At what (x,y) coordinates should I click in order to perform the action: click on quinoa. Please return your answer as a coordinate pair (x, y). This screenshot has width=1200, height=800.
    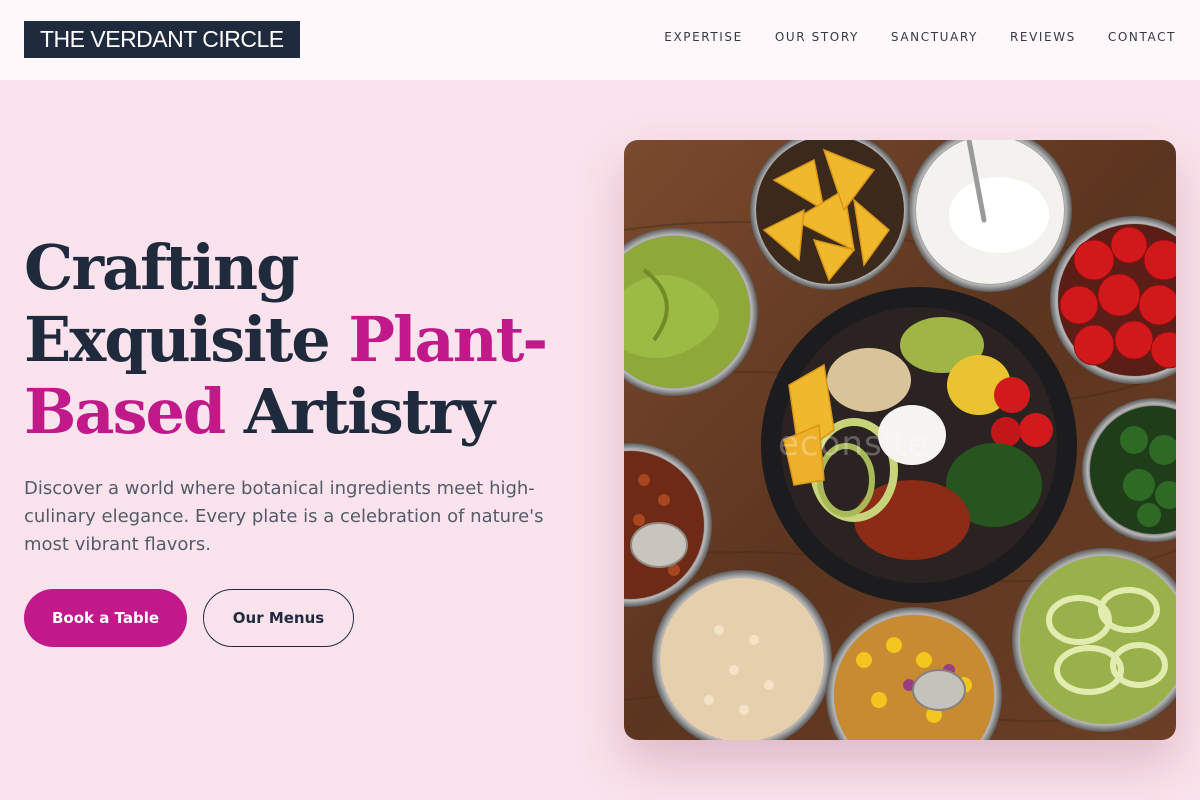
    Looking at the image, I should click on (869, 380).